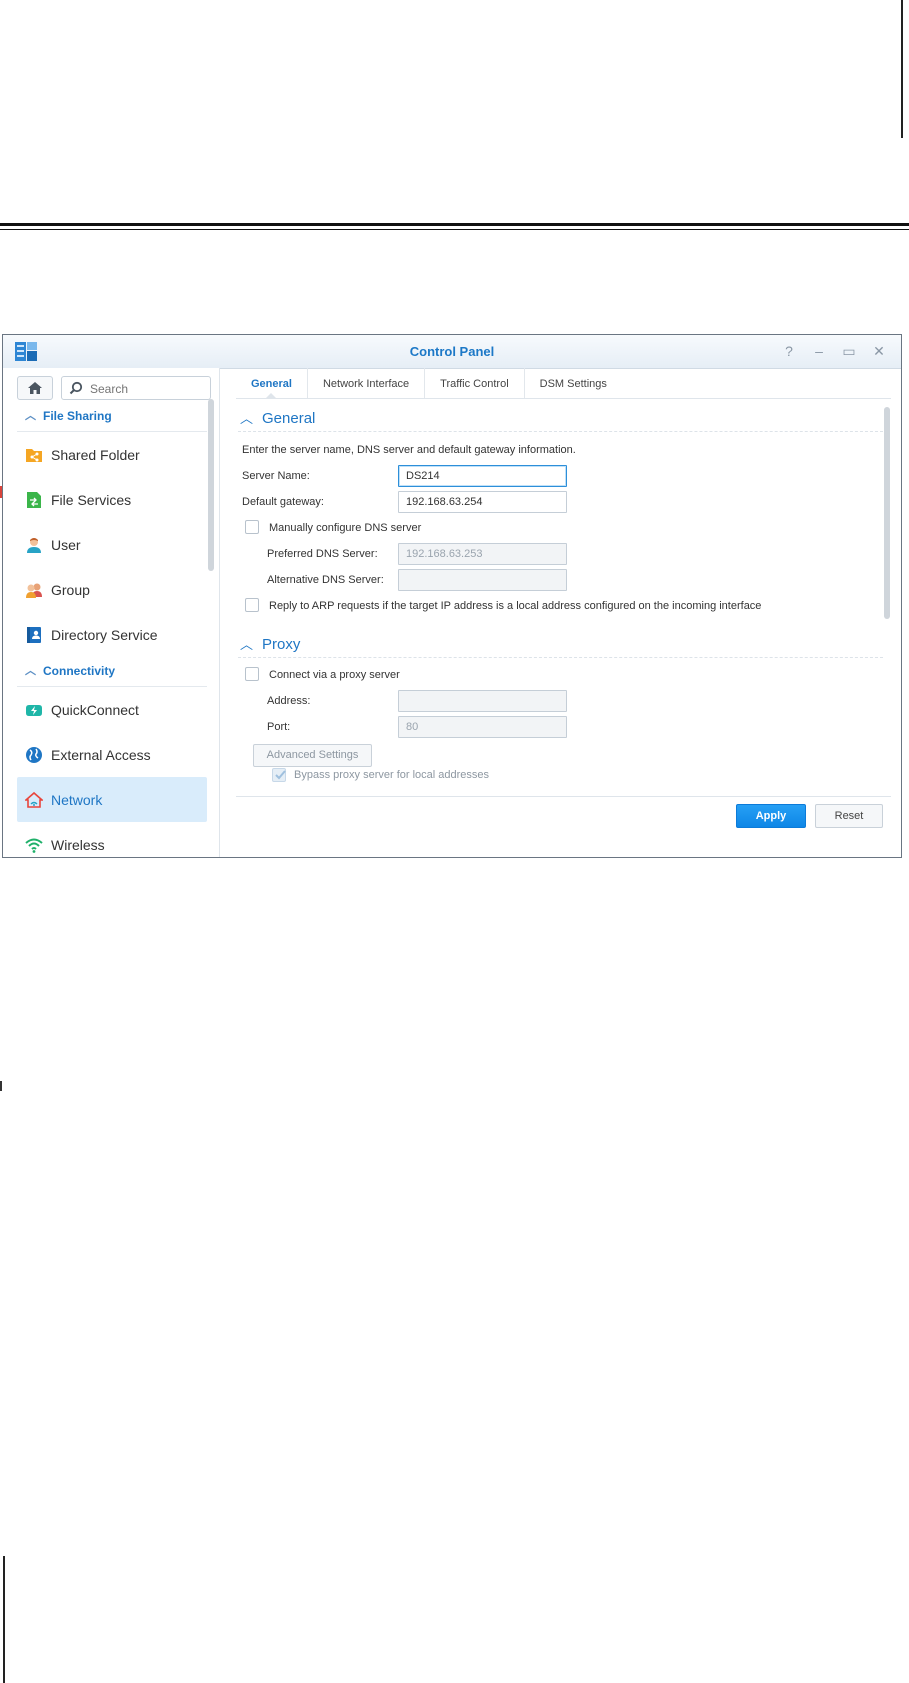  I want to click on directory-service-icon, so click(34, 634).